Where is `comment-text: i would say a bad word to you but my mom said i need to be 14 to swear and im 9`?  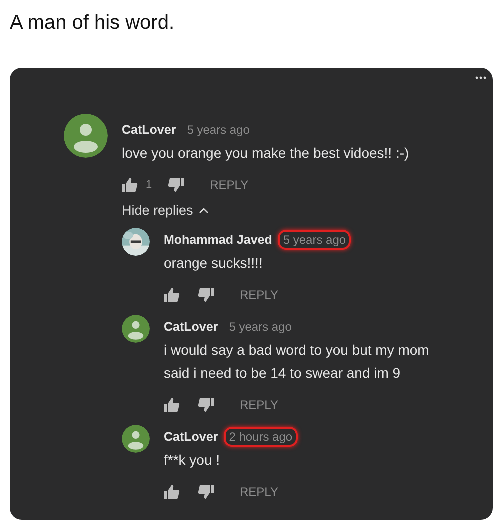 comment-text: i would say a bad word to you but my mom said i need to be 14 to swear and im 9 is located at coordinates (297, 362).